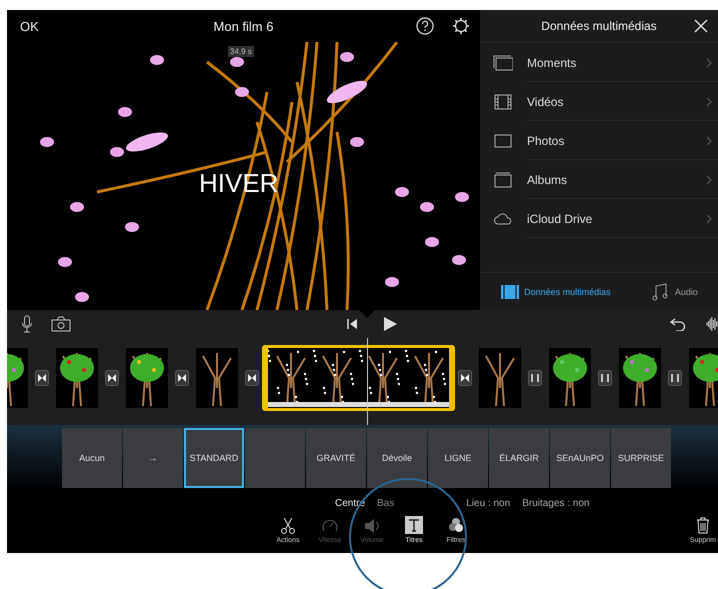  What do you see at coordinates (555, 292) in the screenshot?
I see `panel-tab: Données multimédias` at bounding box center [555, 292].